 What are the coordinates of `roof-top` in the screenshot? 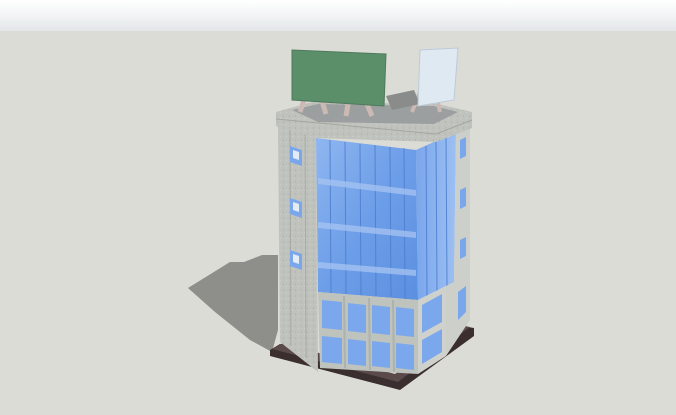 It's located at (375, 114).